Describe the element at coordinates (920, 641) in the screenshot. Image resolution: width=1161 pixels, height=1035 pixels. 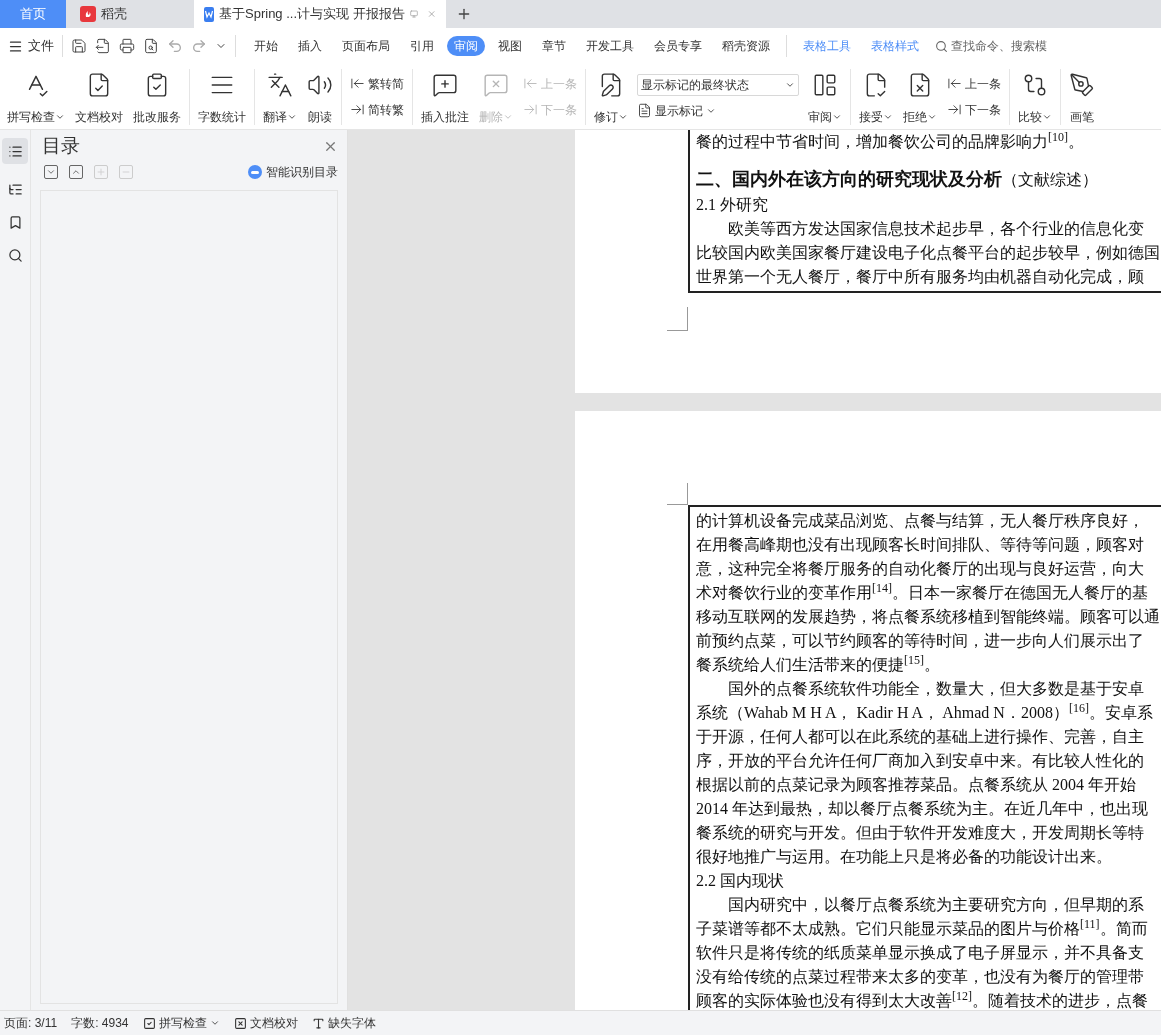
I see `paragraph-line: 前预约点菜，可以节约顾客的等待时间，进一步向人们展示出了` at that location.